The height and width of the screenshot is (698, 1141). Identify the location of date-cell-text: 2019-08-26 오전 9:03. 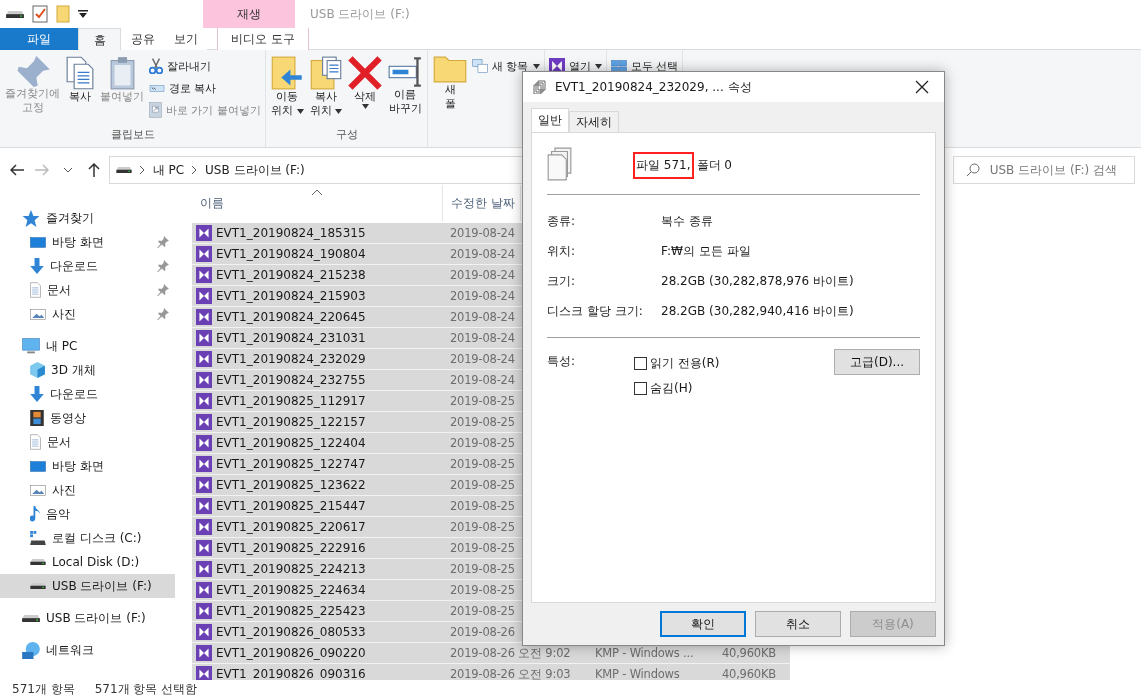
(510, 673).